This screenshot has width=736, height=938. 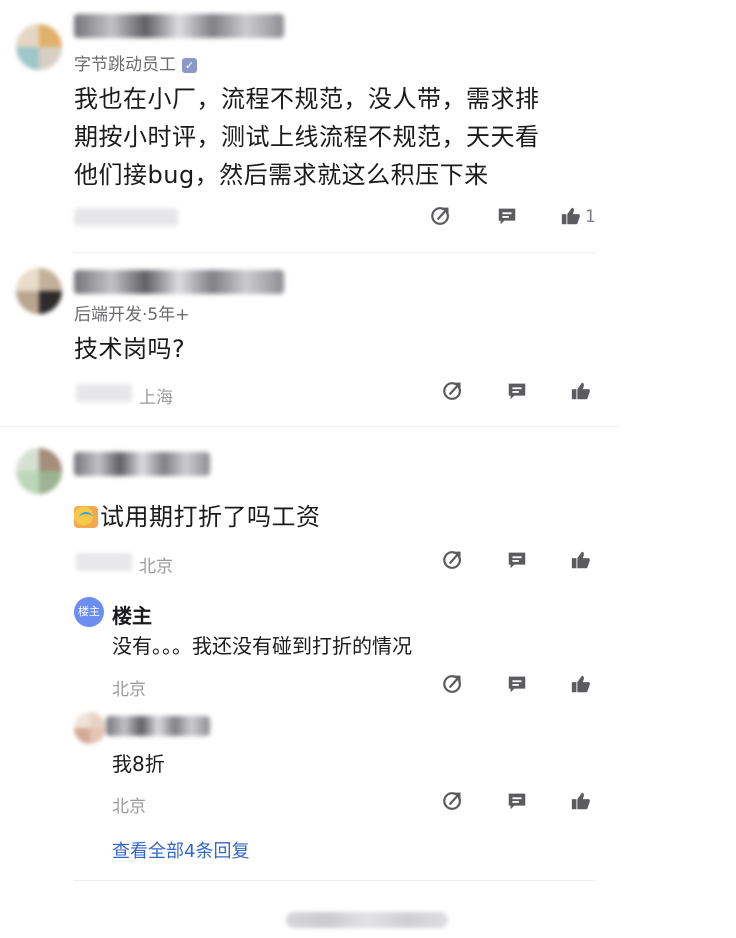 I want to click on comment-text-line: 试用期打折了吗工资, so click(x=210, y=517).